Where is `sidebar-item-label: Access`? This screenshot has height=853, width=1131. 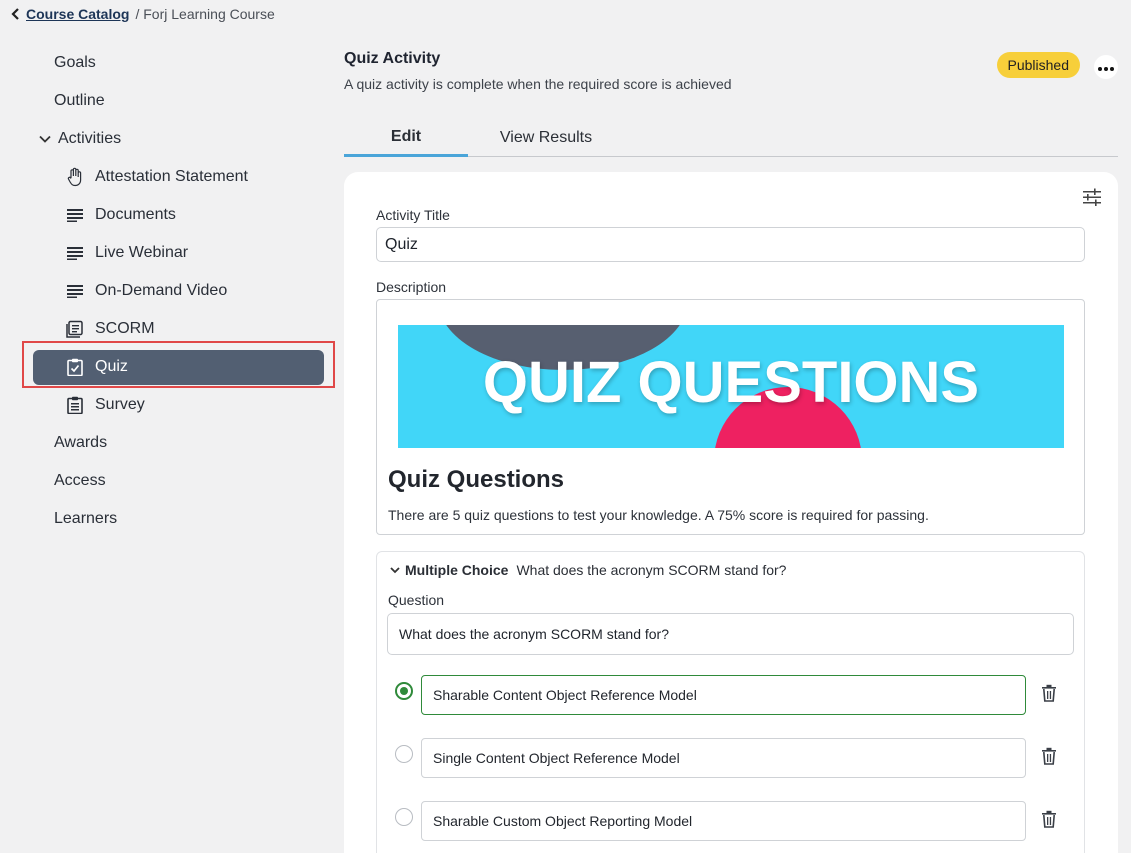 sidebar-item-label: Access is located at coordinates (80, 480).